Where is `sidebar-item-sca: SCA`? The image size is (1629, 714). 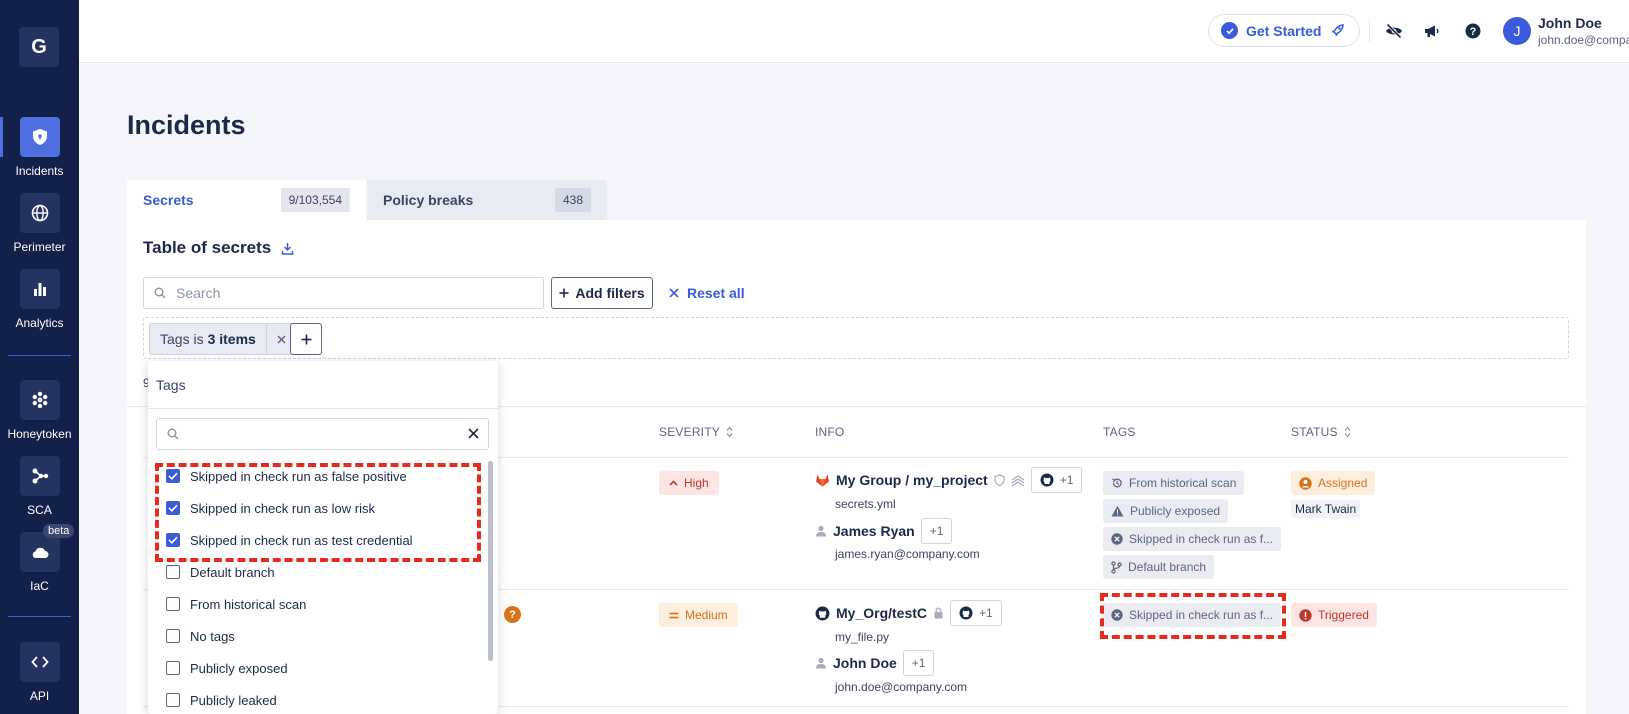 sidebar-item-sca: SCA is located at coordinates (39, 486).